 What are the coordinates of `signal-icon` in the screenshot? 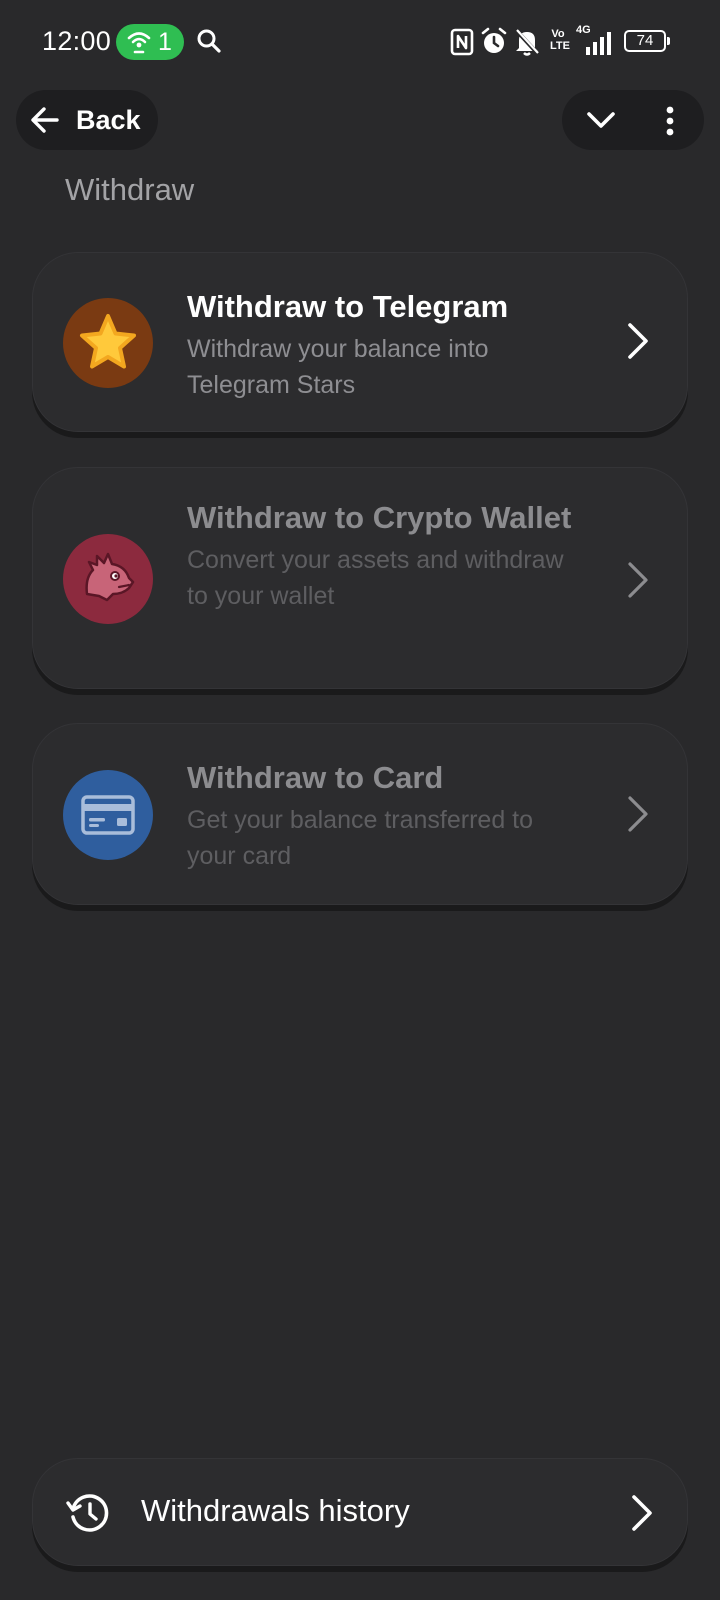 It's located at (598, 43).